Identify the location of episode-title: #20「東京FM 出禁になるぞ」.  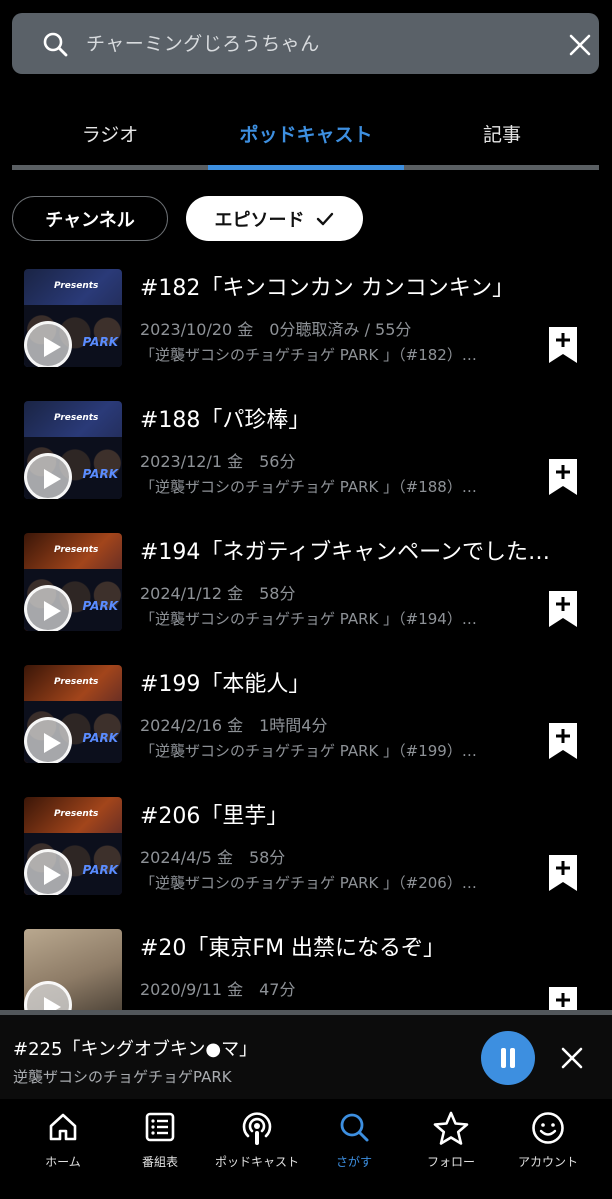
(293, 948).